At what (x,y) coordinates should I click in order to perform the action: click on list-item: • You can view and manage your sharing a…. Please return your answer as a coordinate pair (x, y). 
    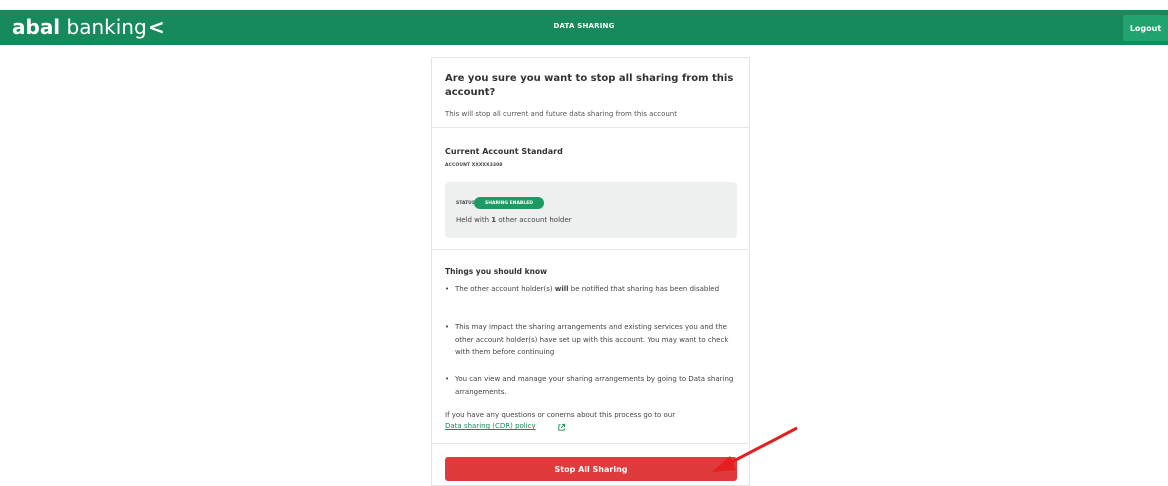
    Looking at the image, I should click on (592, 386).